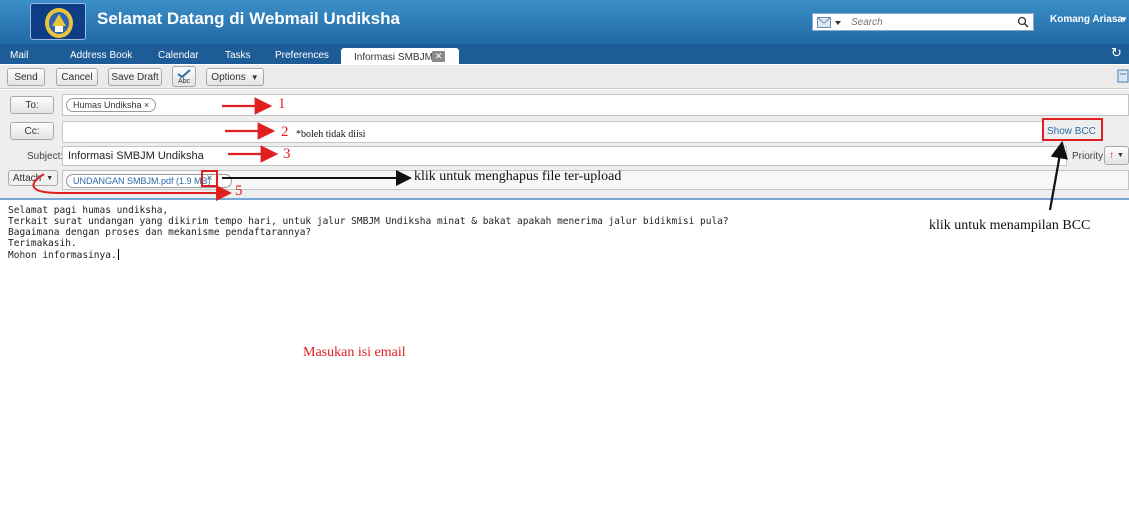 The height and width of the screenshot is (528, 1129). What do you see at coordinates (1010, 225) in the screenshot?
I see `annotation-bcc-note: klik untuk menampilan BCC` at bounding box center [1010, 225].